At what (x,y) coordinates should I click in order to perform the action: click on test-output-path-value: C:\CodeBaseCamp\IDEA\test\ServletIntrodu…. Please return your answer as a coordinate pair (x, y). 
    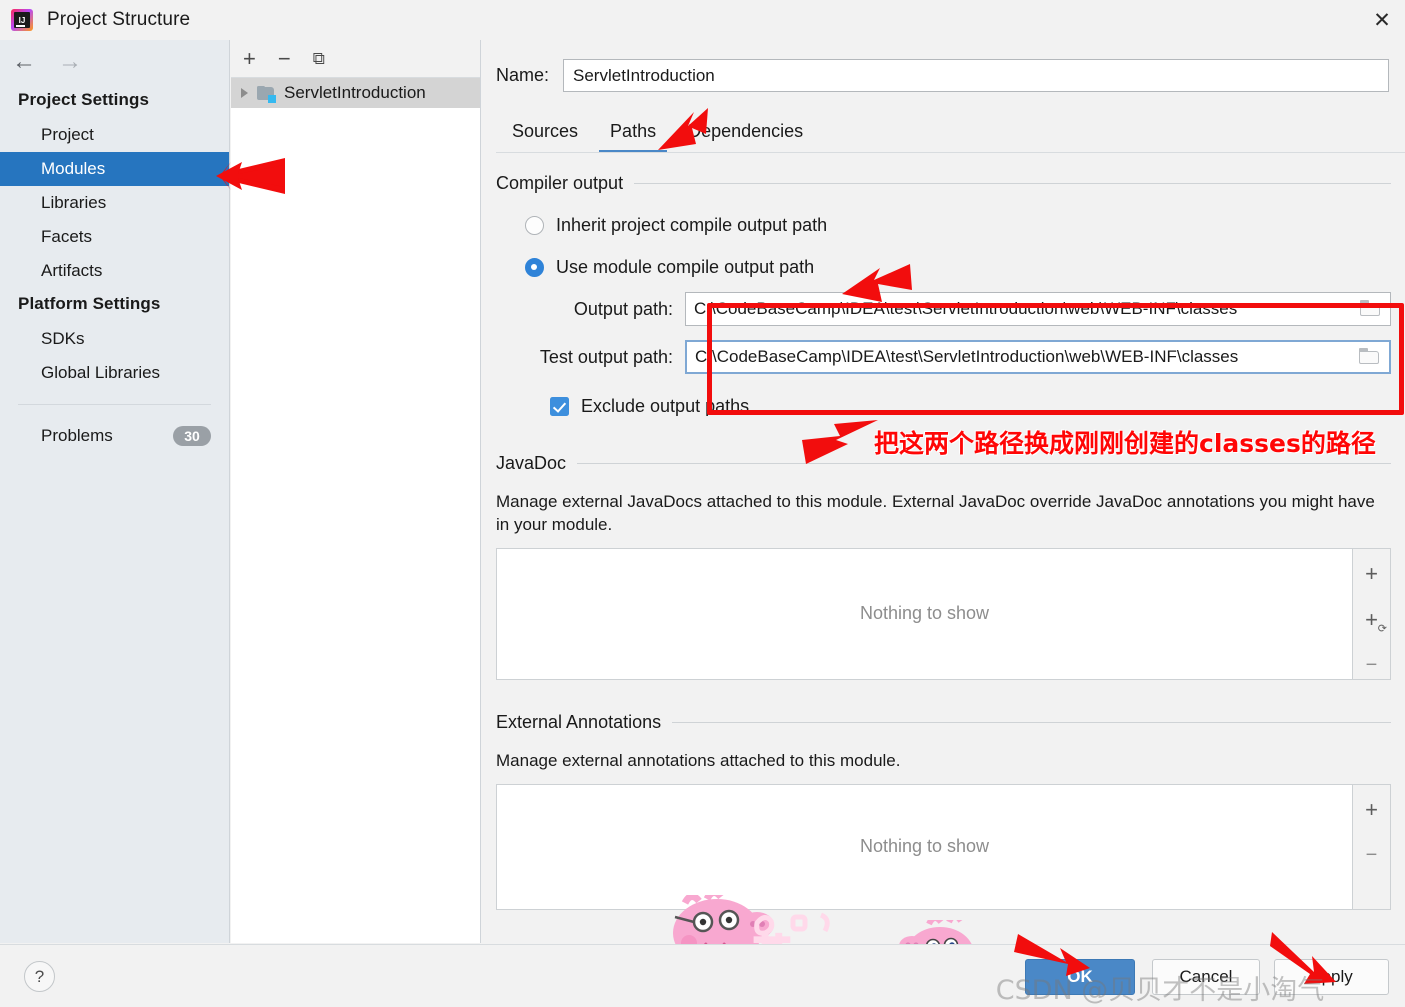
    Looking at the image, I should click on (967, 356).